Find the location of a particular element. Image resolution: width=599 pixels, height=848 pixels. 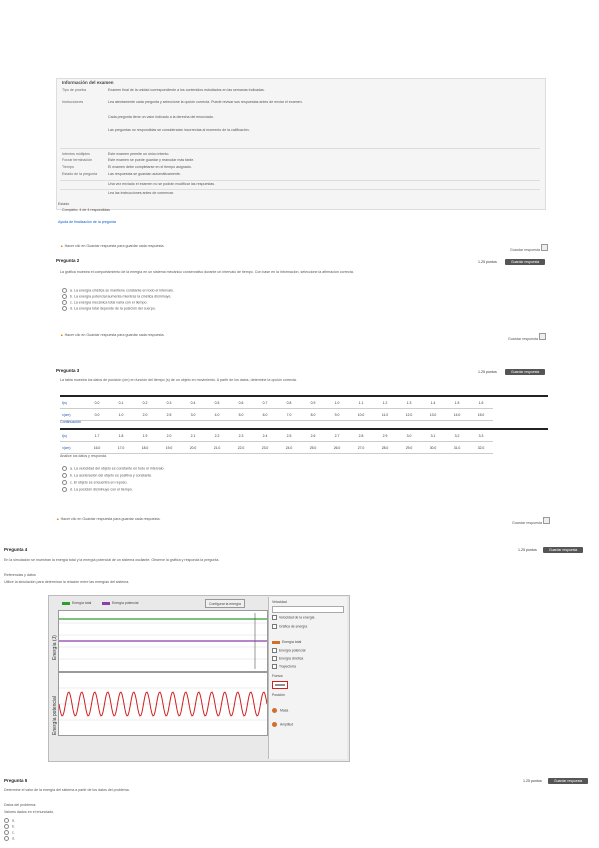

table-cell: 2.6 is located at coordinates (313, 436).